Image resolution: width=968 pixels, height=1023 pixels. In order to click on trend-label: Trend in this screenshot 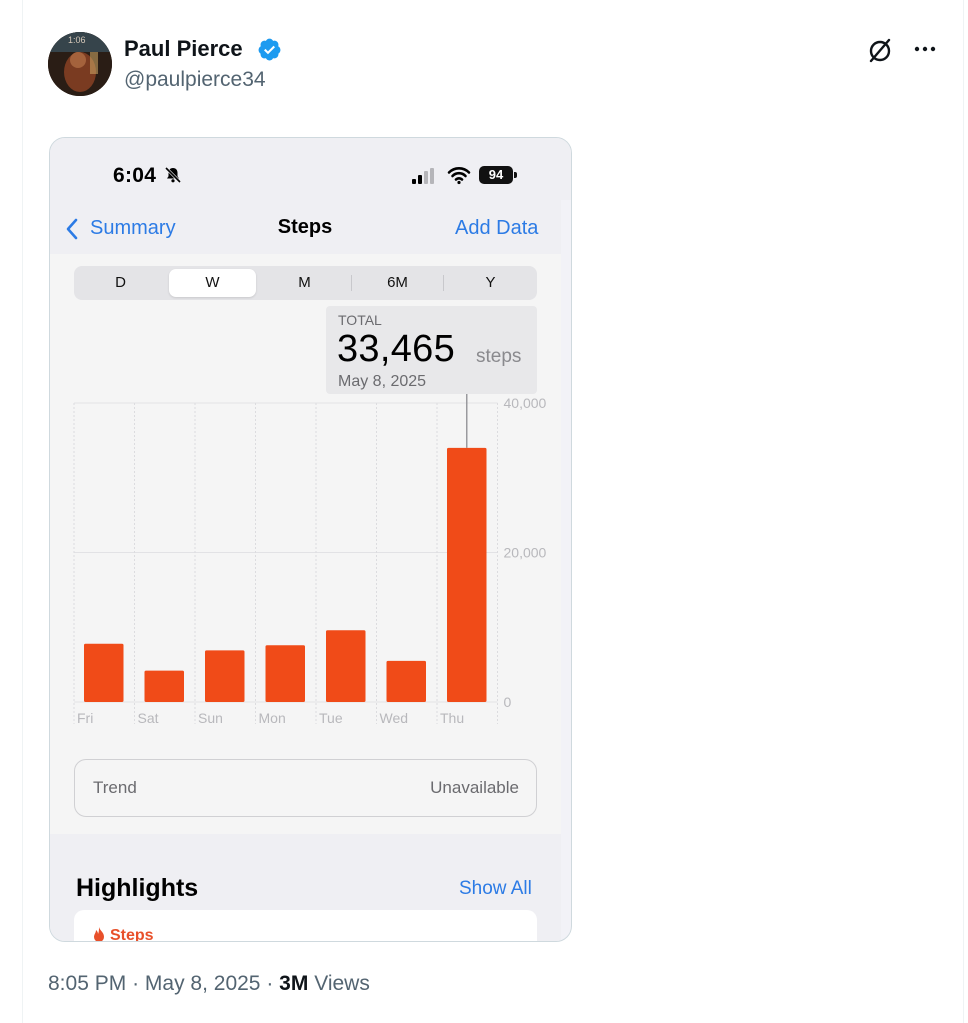, I will do `click(115, 787)`.